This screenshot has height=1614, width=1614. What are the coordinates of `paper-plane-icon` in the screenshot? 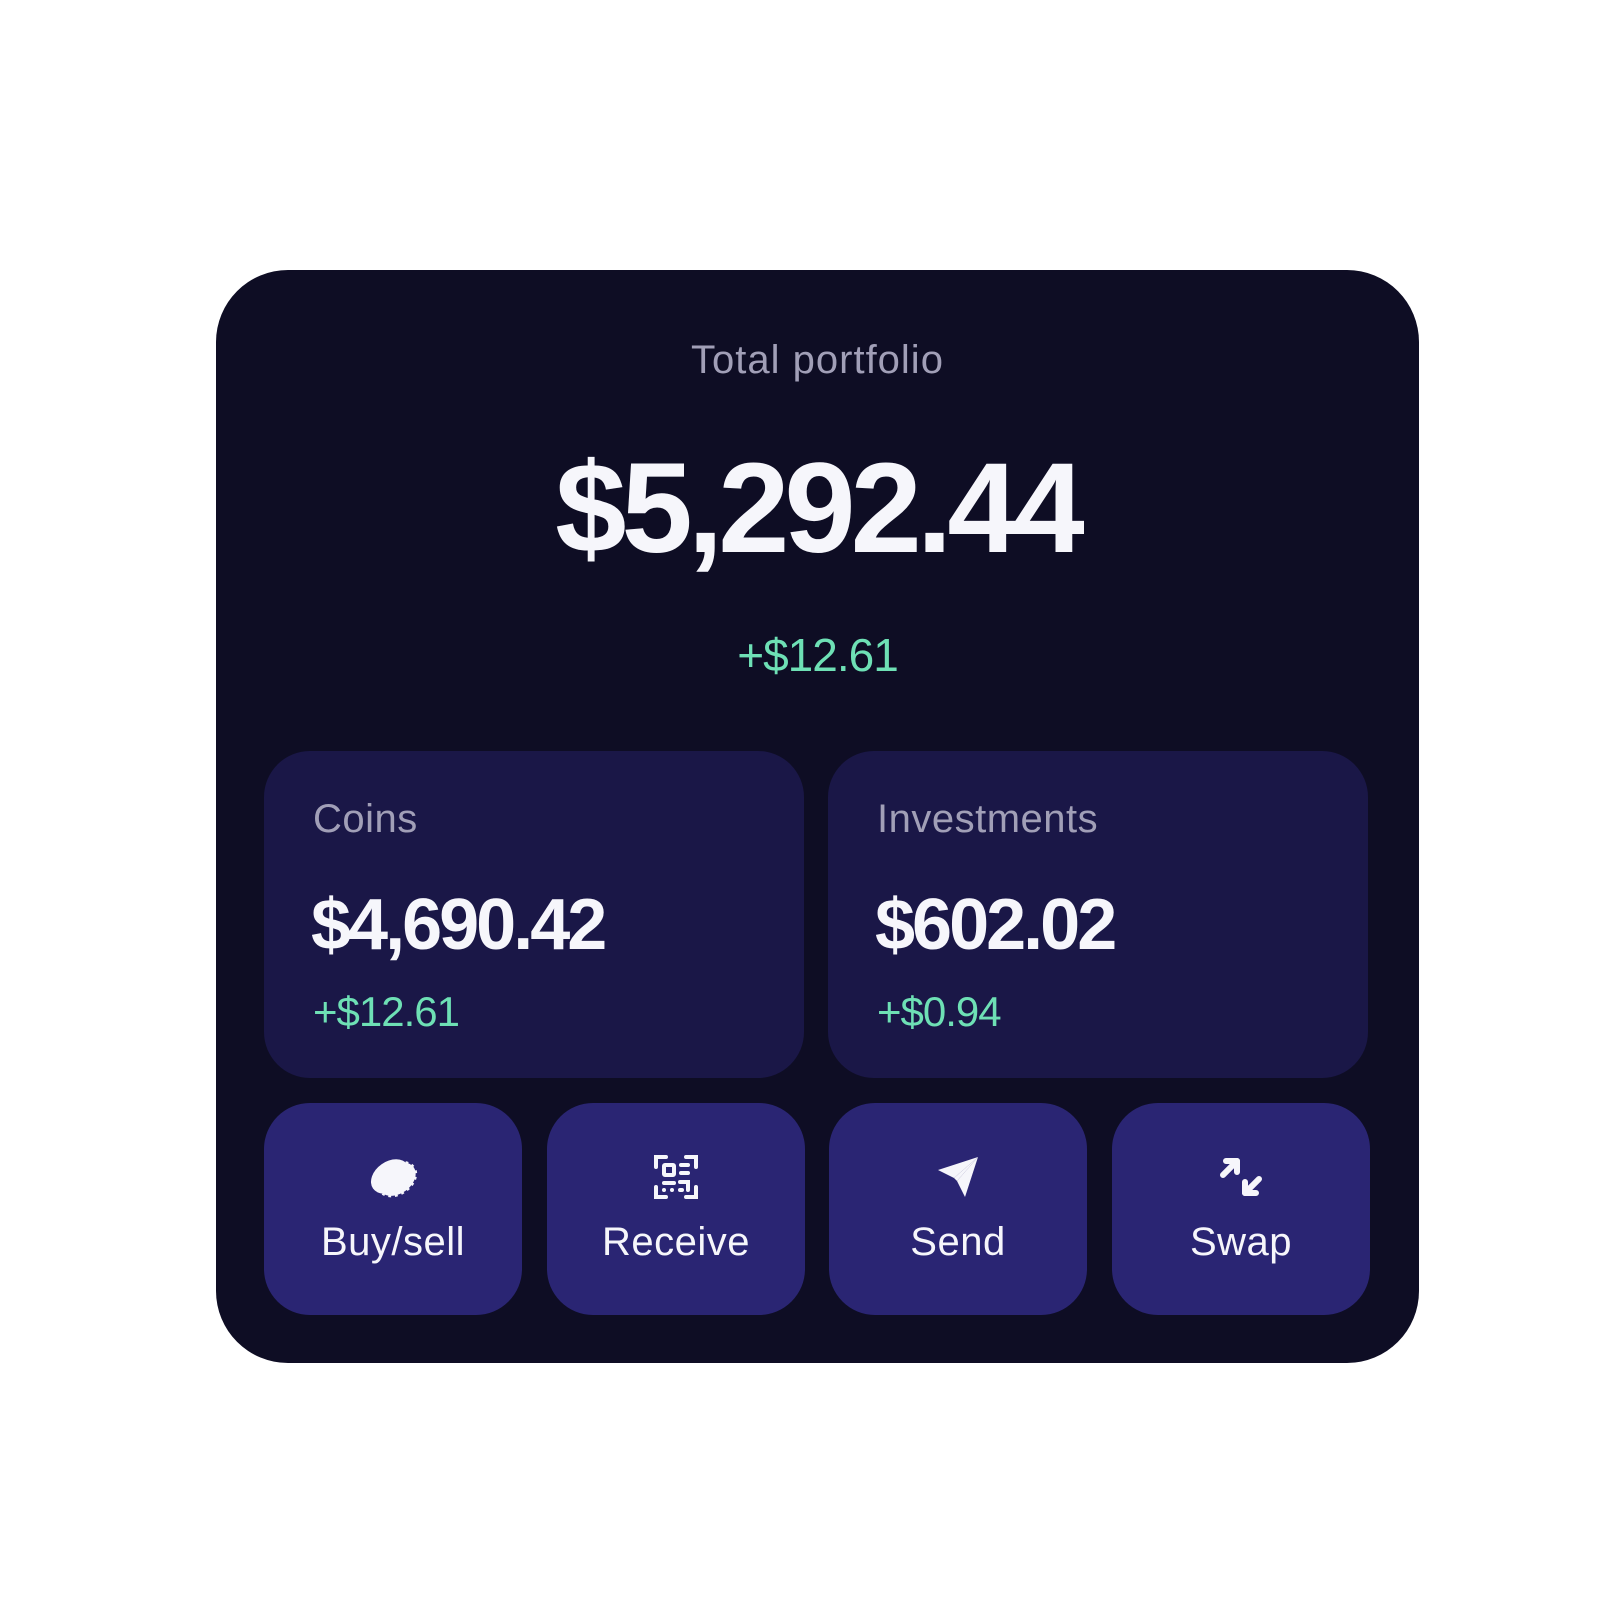 It's located at (958, 1177).